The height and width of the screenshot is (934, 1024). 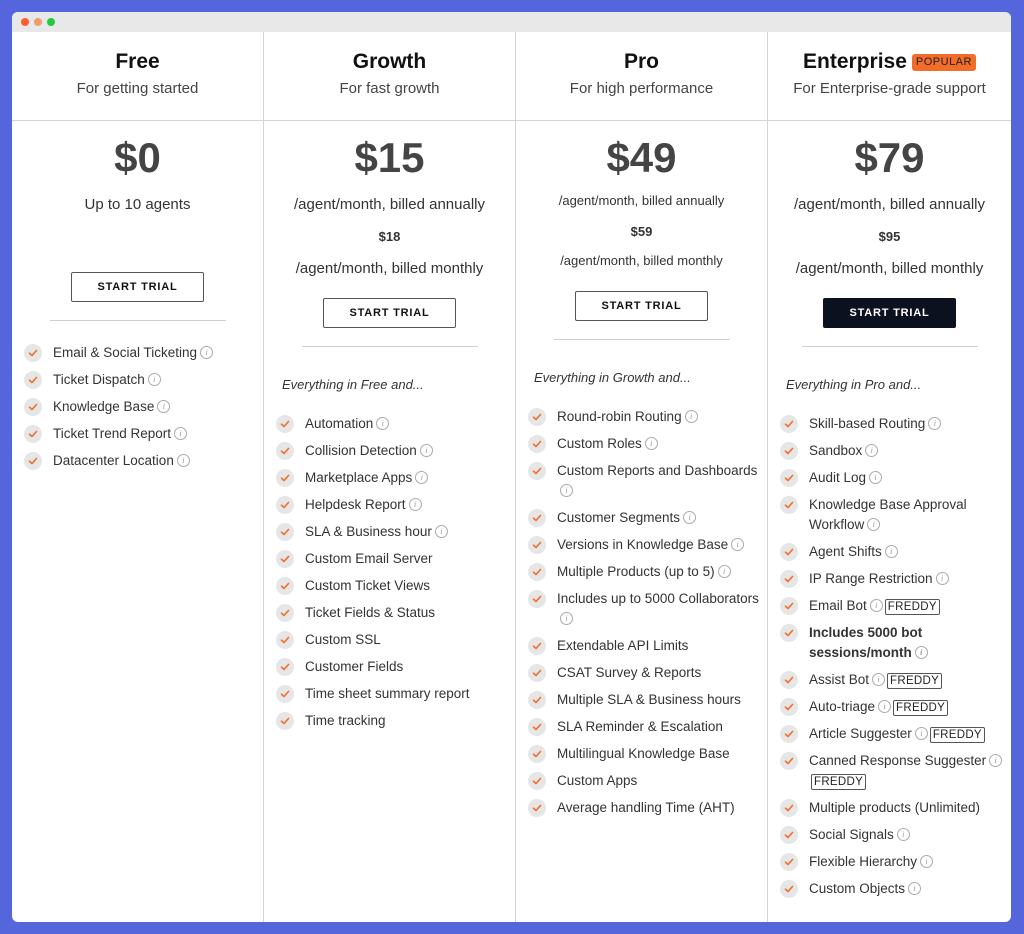 I want to click on feature-item: Helpdesk Report i, so click(x=395, y=505).